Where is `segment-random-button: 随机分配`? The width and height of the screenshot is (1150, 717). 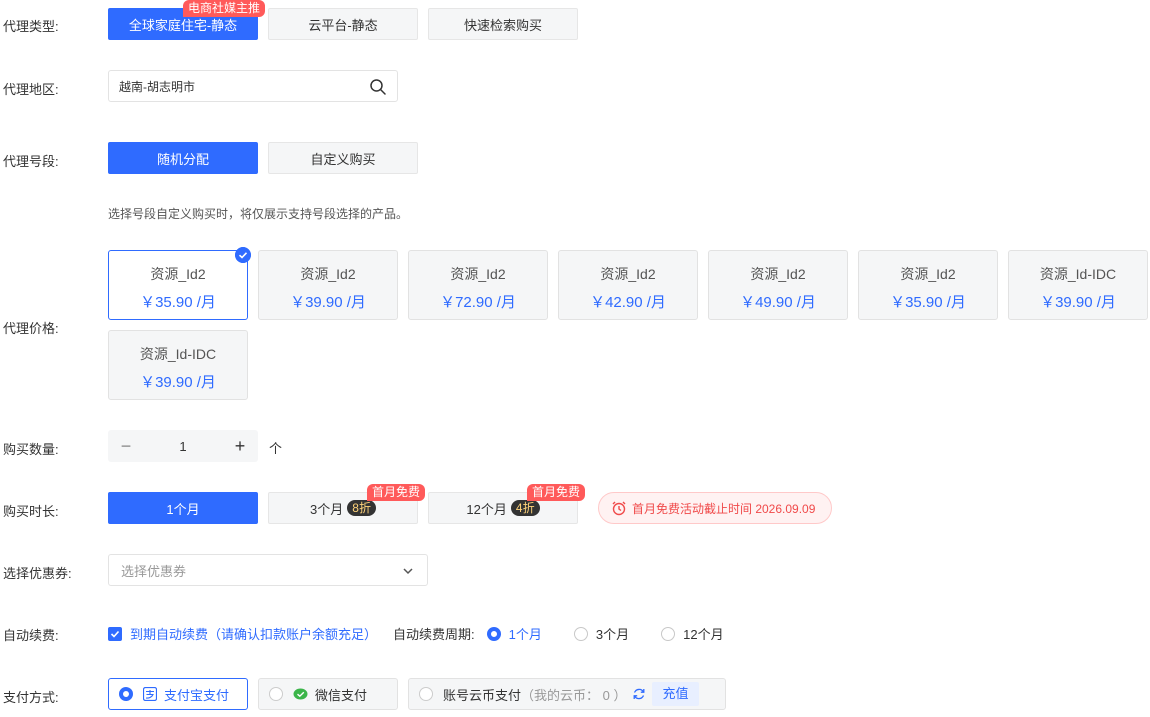 segment-random-button: 随机分配 is located at coordinates (183, 158).